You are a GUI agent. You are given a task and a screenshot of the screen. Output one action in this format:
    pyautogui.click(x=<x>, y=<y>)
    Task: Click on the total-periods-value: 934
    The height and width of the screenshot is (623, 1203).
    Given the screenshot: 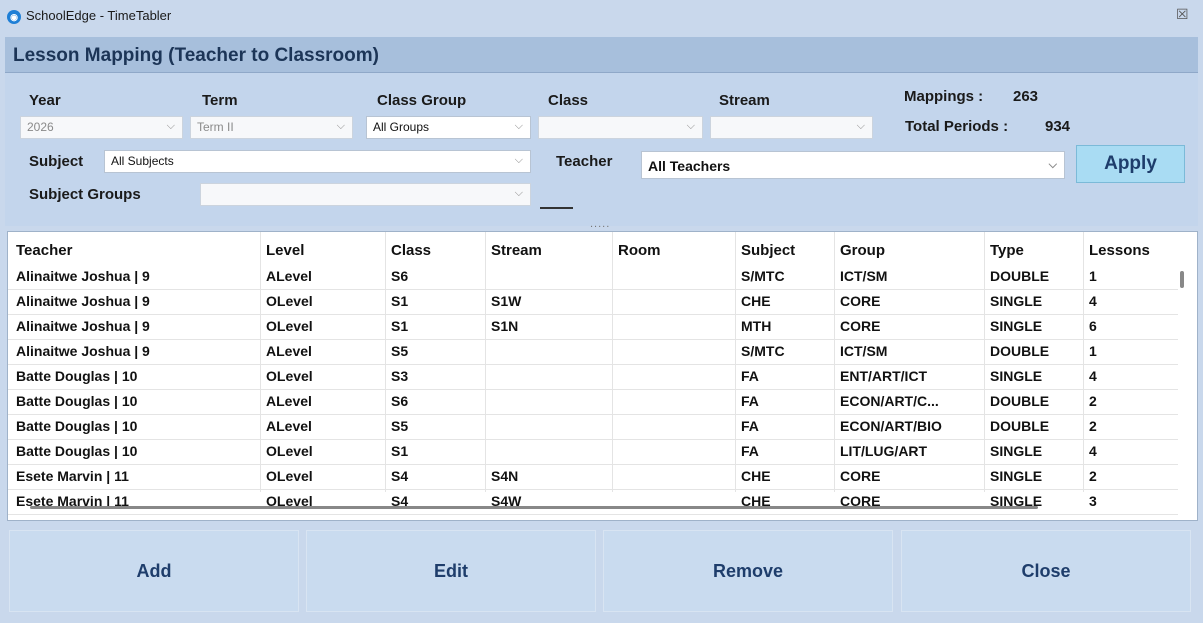 What is the action you would take?
    pyautogui.click(x=1058, y=126)
    